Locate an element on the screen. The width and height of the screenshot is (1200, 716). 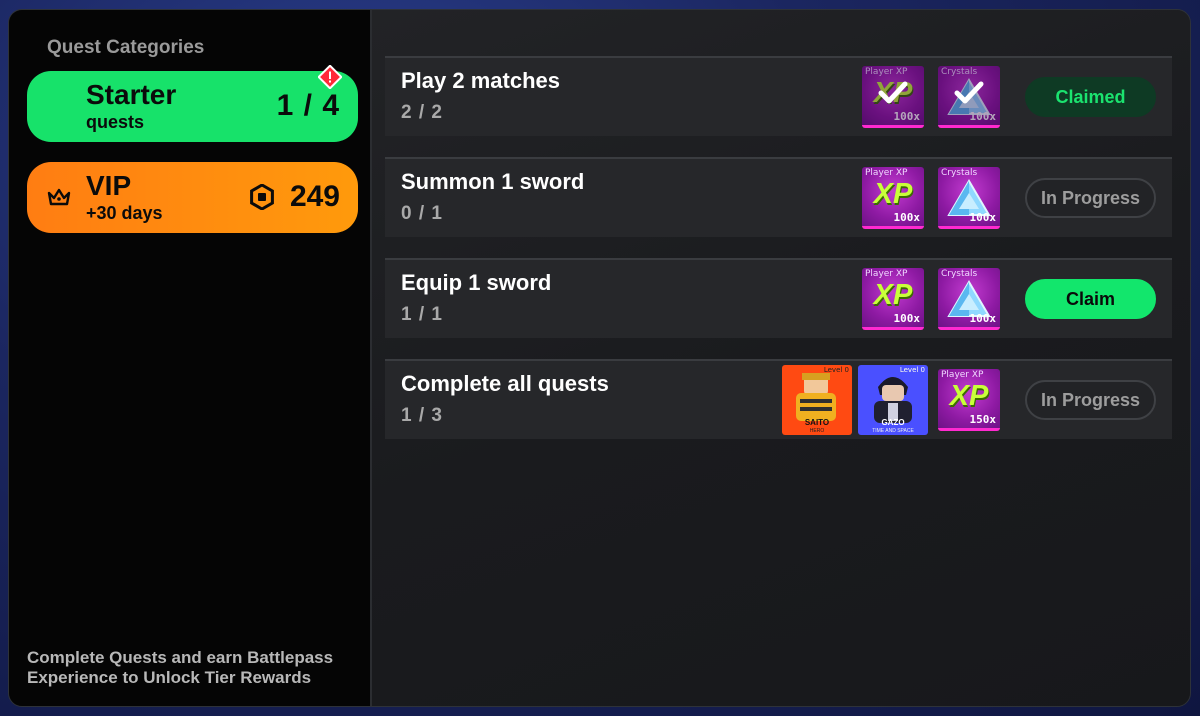
category-title: Starter is located at coordinates (131, 94).